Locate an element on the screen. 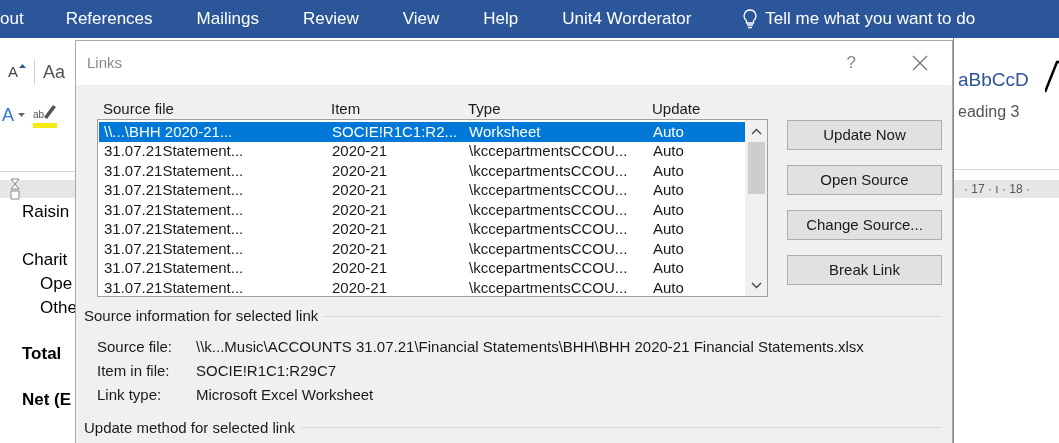  ribbon-tab: Help is located at coordinates (501, 19).